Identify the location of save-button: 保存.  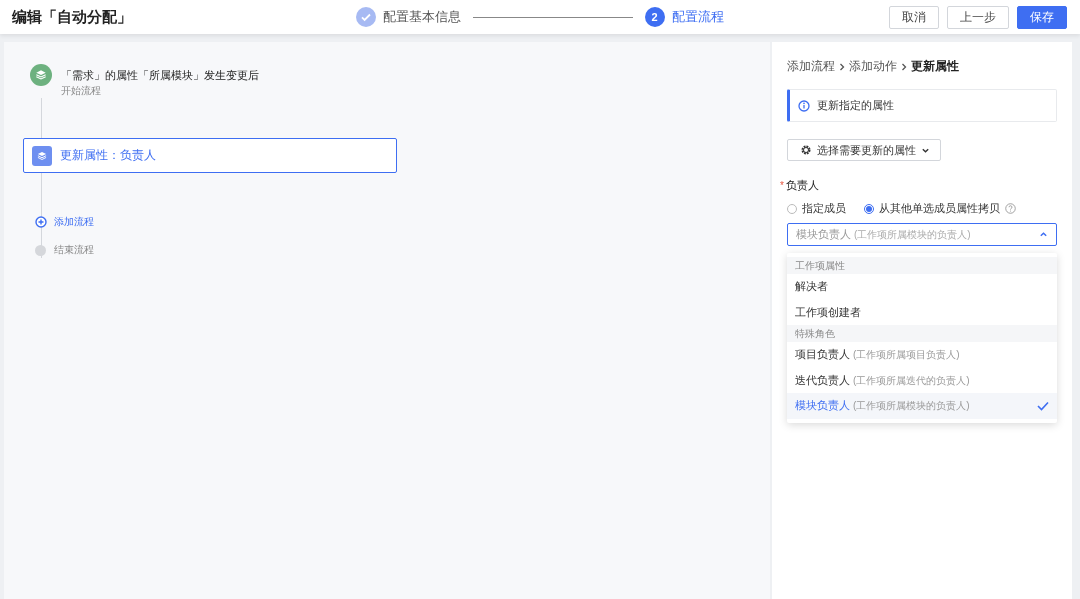
(1042, 17).